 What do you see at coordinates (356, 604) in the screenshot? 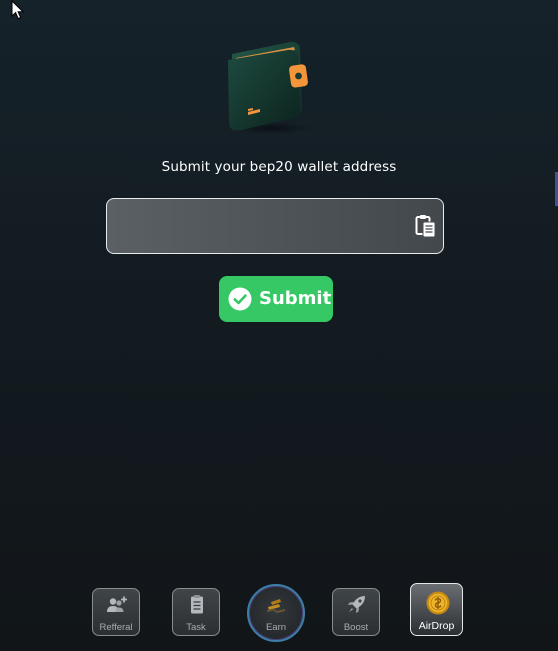
I see `rocket-icon` at bounding box center [356, 604].